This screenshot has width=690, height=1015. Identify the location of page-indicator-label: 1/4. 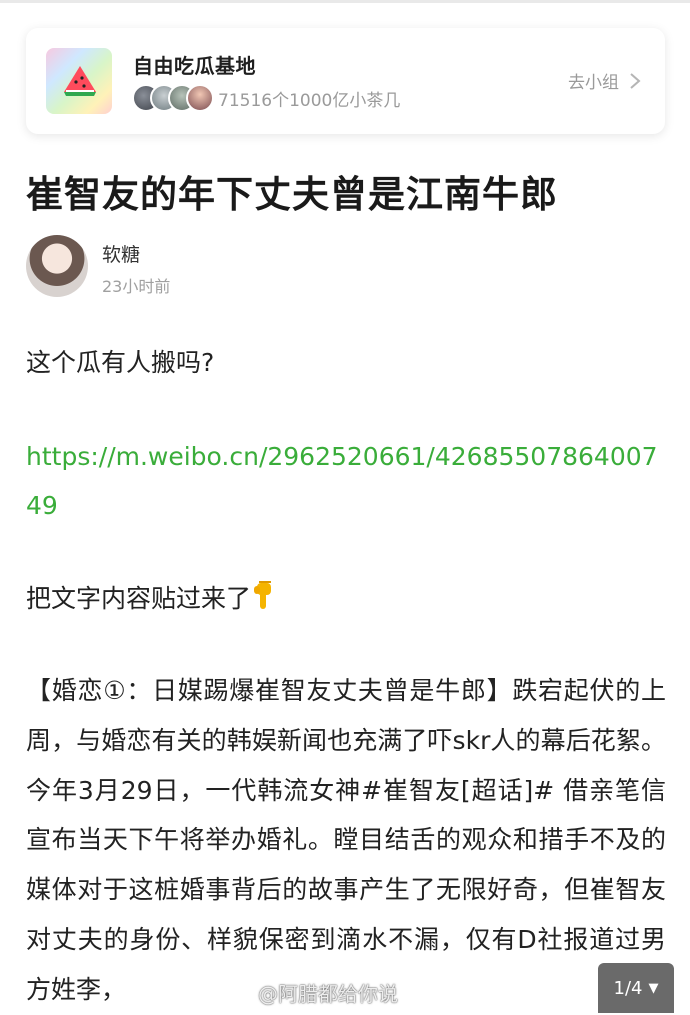
(628, 988).